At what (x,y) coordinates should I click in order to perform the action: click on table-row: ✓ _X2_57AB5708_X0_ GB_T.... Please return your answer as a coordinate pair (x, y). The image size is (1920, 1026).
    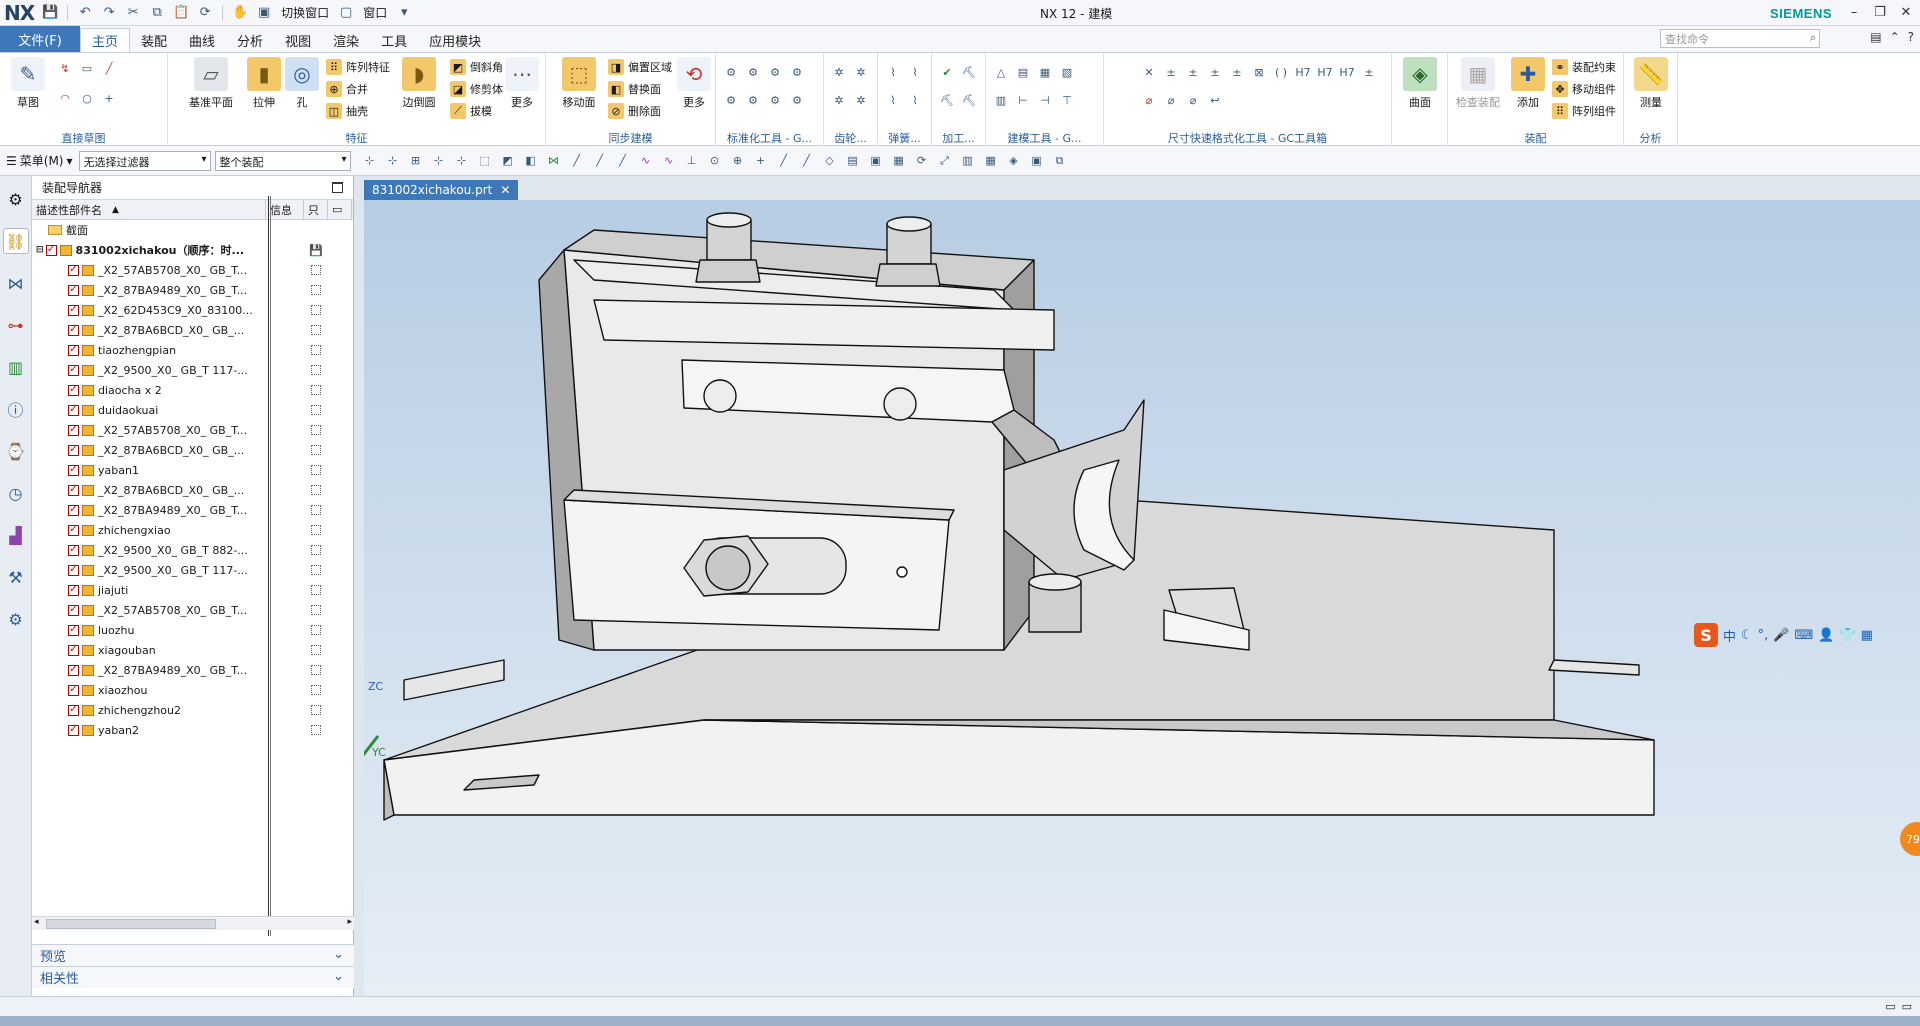
    Looking at the image, I should click on (192, 270).